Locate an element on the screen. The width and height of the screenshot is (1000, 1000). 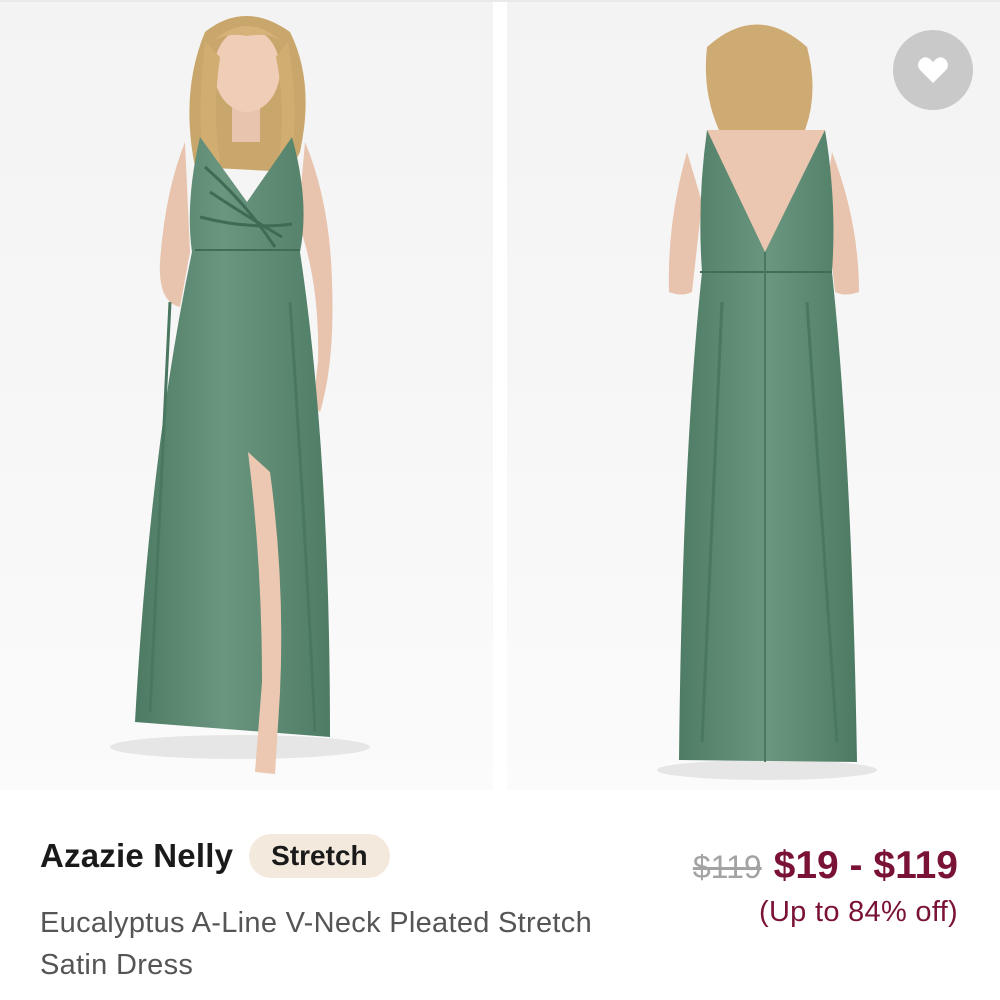
heart-icon is located at coordinates (933, 70).